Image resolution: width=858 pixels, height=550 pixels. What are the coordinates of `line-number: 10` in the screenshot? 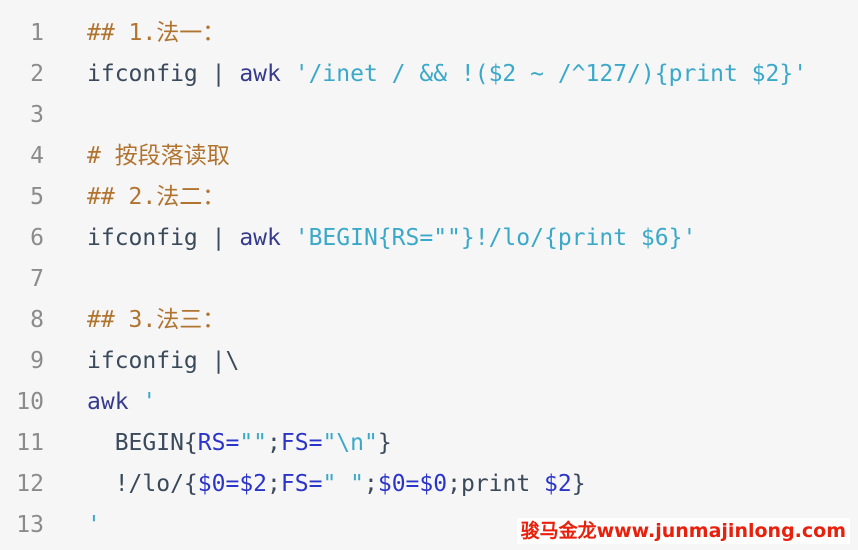 It's located at (30, 402).